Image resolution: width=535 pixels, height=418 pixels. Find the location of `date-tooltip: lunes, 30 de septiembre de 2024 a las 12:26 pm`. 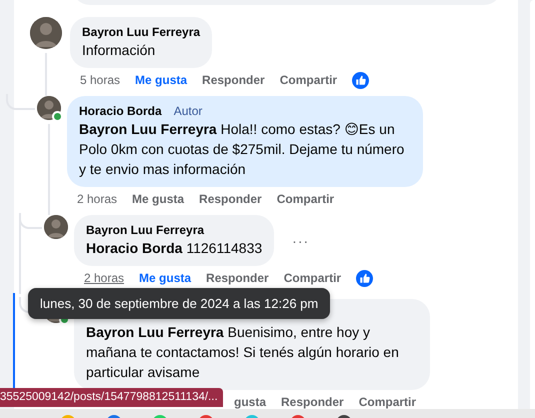

date-tooltip: lunes, 30 de septiembre de 2024 a las 12:26 pm is located at coordinates (179, 303).